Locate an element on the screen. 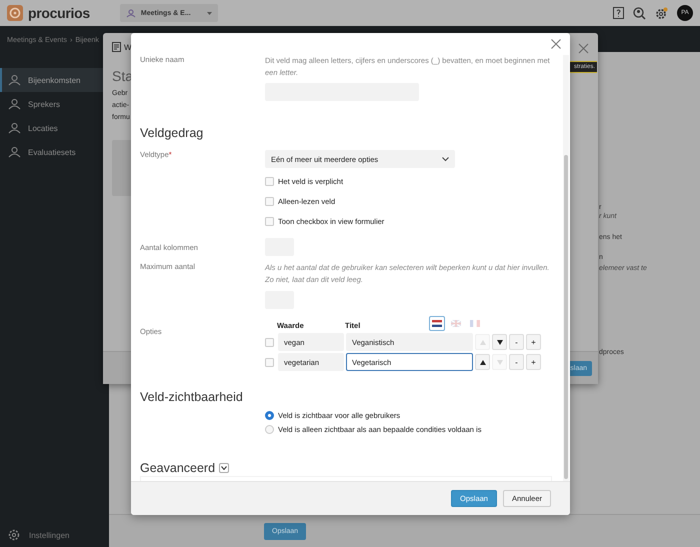 The height and width of the screenshot is (547, 700). scrollbar-thumb is located at coordinates (566, 317).